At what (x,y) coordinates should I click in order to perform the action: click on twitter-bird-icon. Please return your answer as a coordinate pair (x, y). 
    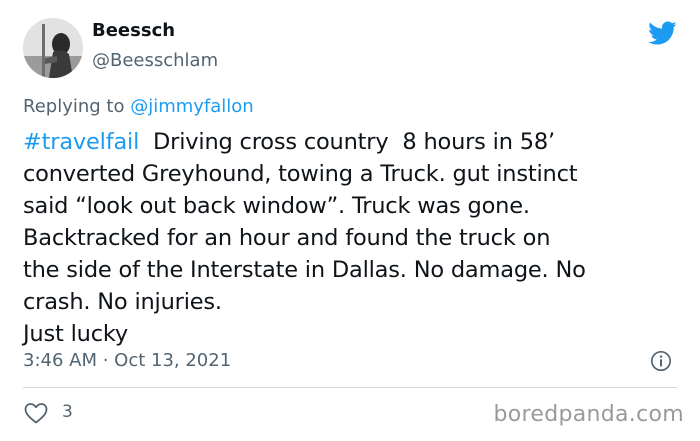
    Looking at the image, I should click on (662, 33).